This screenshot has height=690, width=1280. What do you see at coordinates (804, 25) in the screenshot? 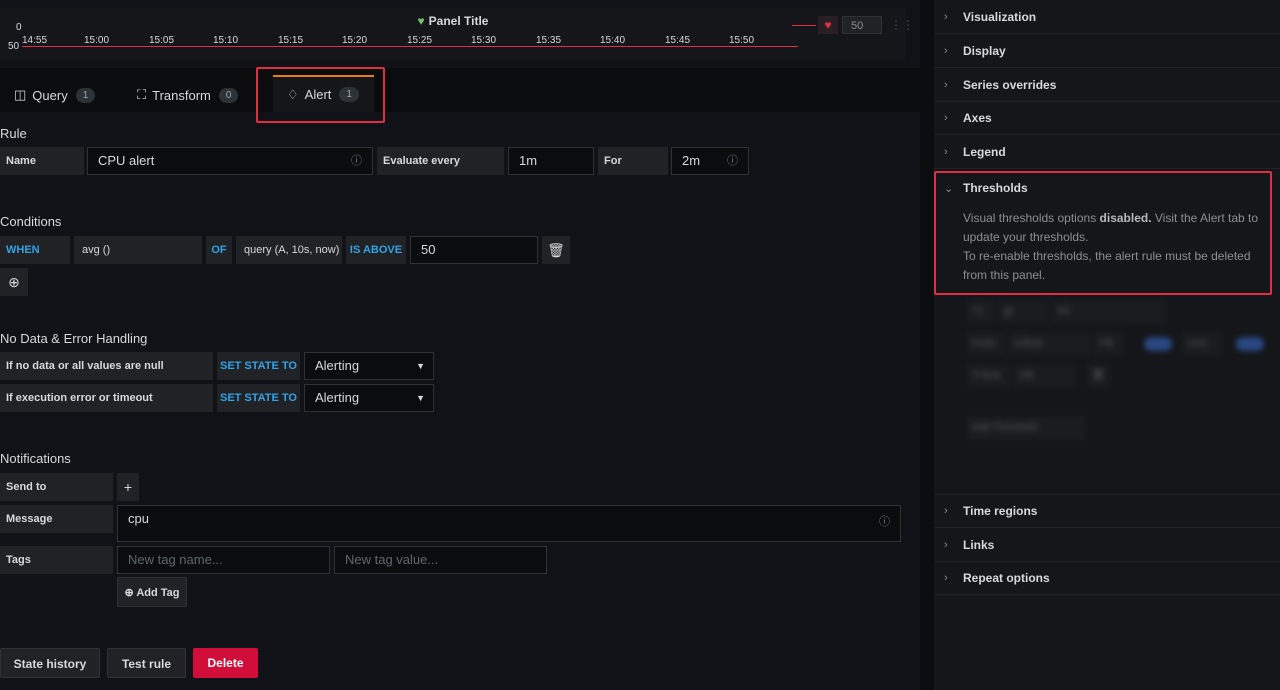
I see `legend-series-line` at bounding box center [804, 25].